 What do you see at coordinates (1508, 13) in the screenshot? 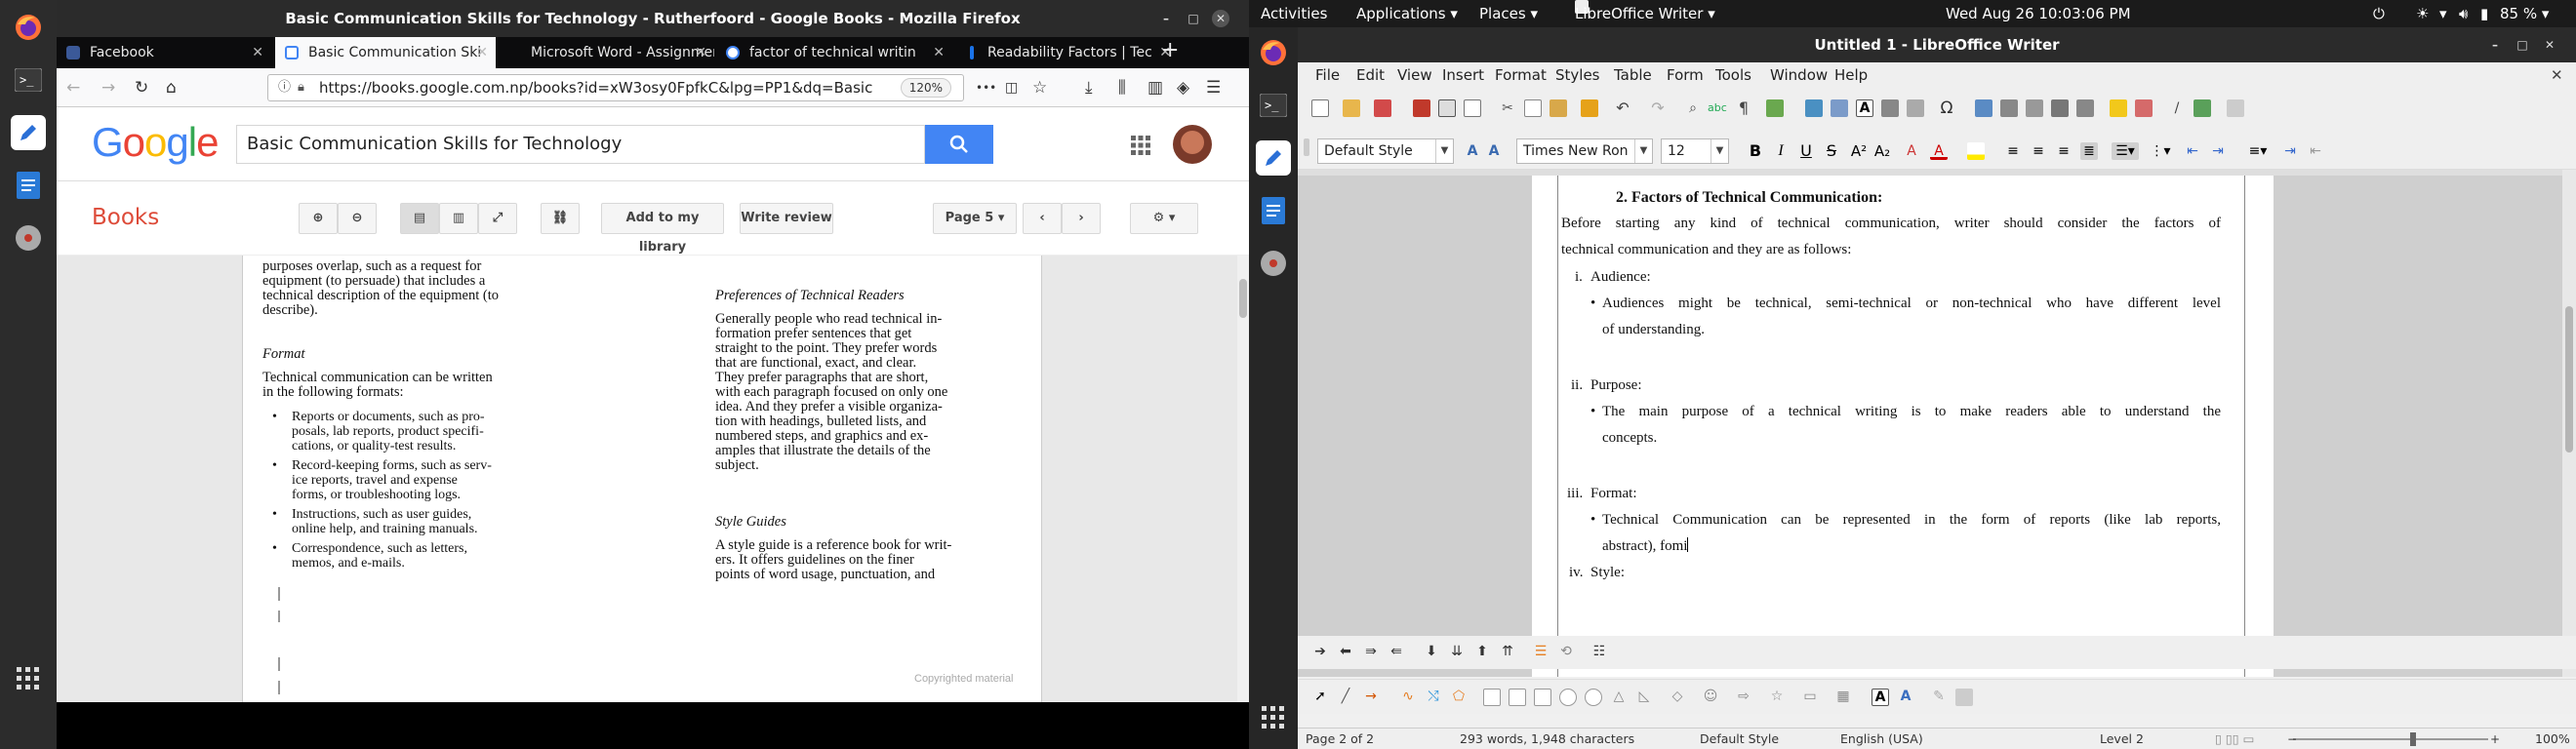
I see `places-menu: Places ▾` at bounding box center [1508, 13].